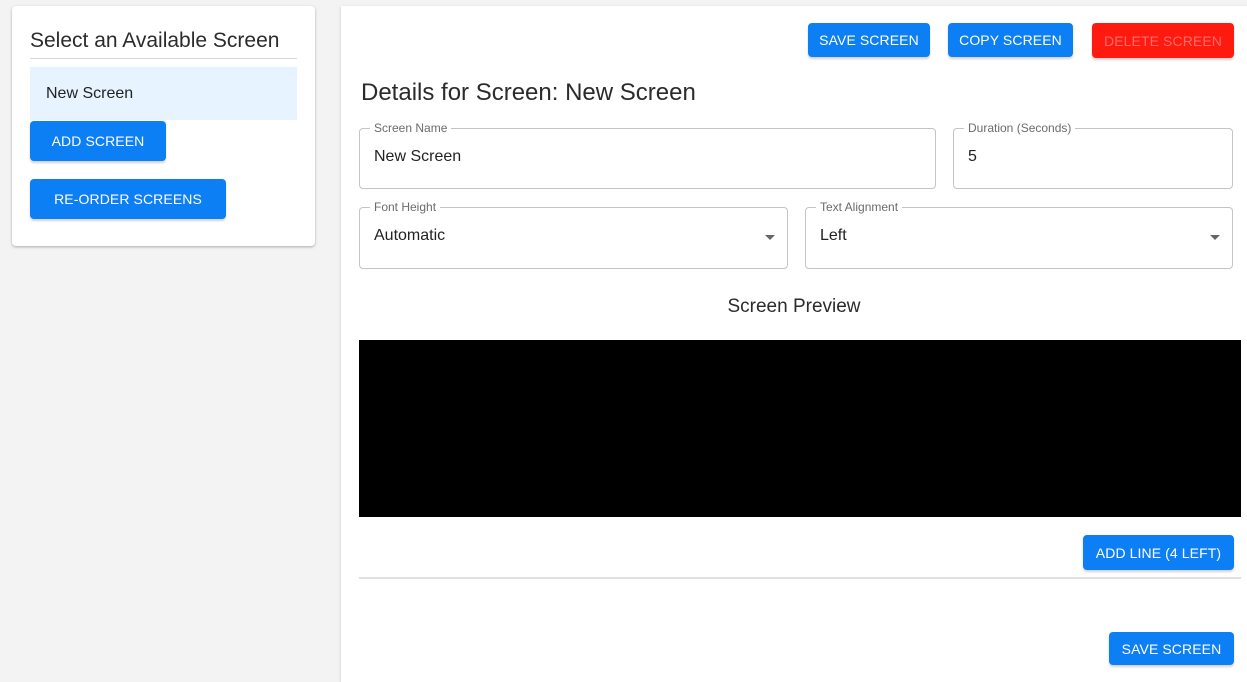  Describe the element at coordinates (972, 156) in the screenshot. I see `duration-value: 5` at that location.